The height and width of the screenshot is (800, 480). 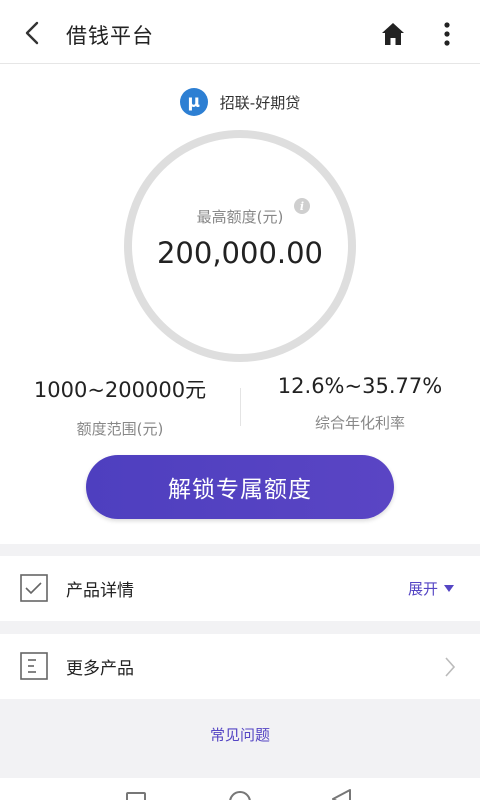 I want to click on max-amount-value: 200,000.00, so click(x=240, y=253).